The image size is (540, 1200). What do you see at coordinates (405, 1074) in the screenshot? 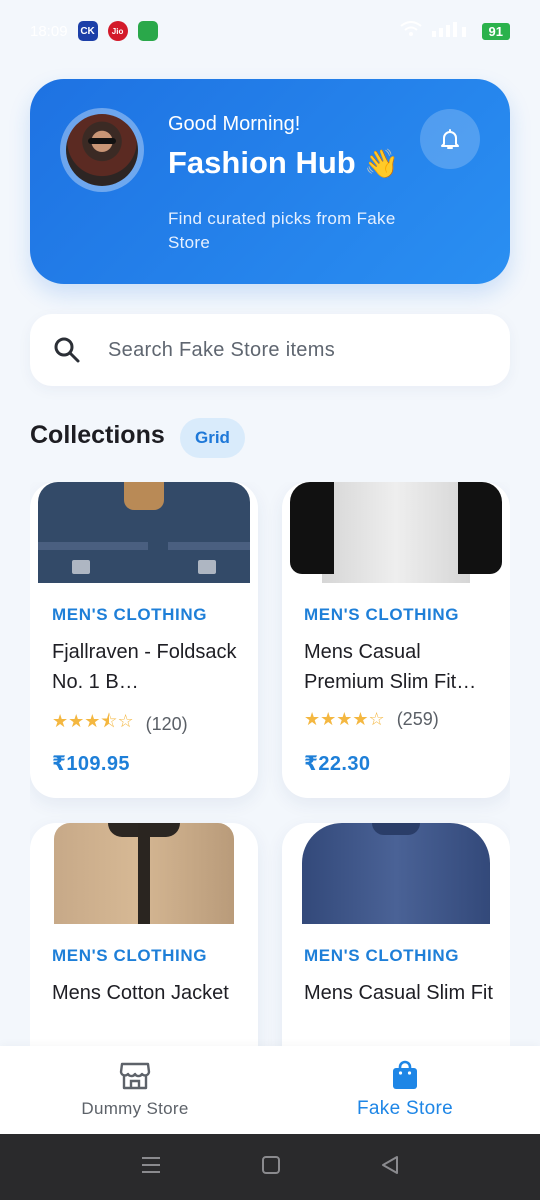
I see `shopping-bag-icon` at bounding box center [405, 1074].